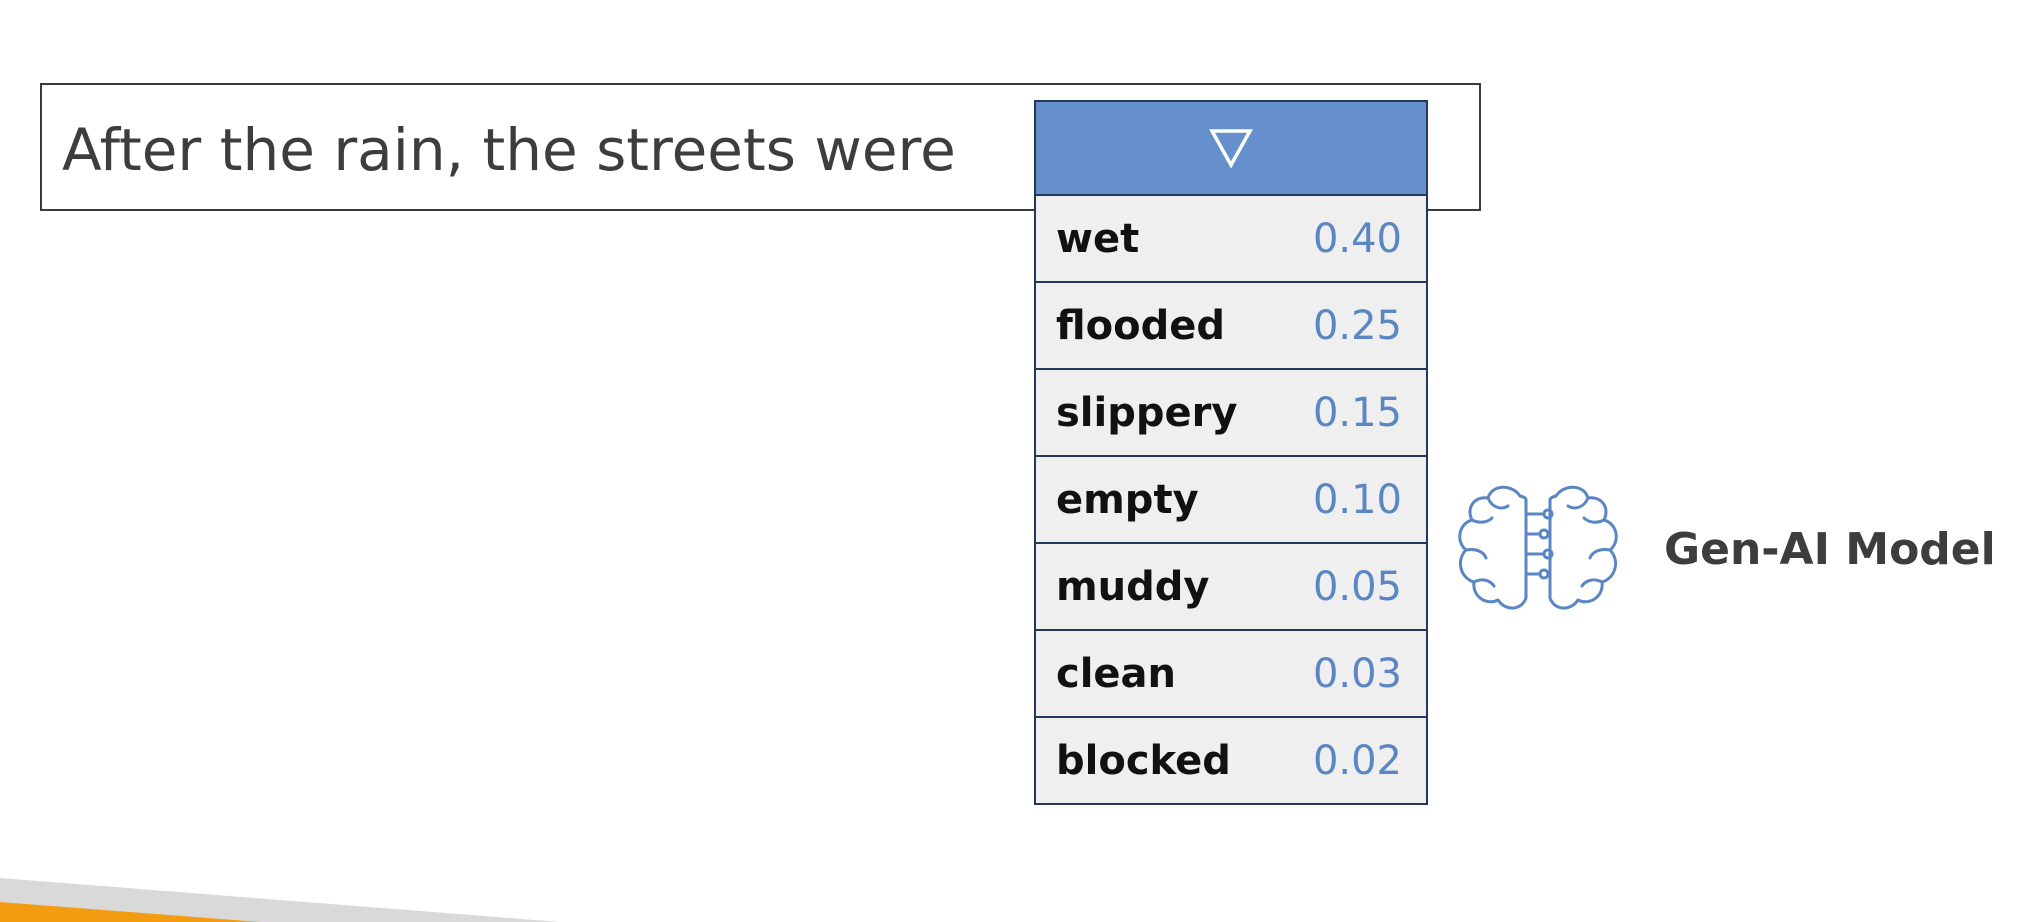 This screenshot has width=2044, height=922. I want to click on option-slippery: slippery 0.15, so click(1231, 413).